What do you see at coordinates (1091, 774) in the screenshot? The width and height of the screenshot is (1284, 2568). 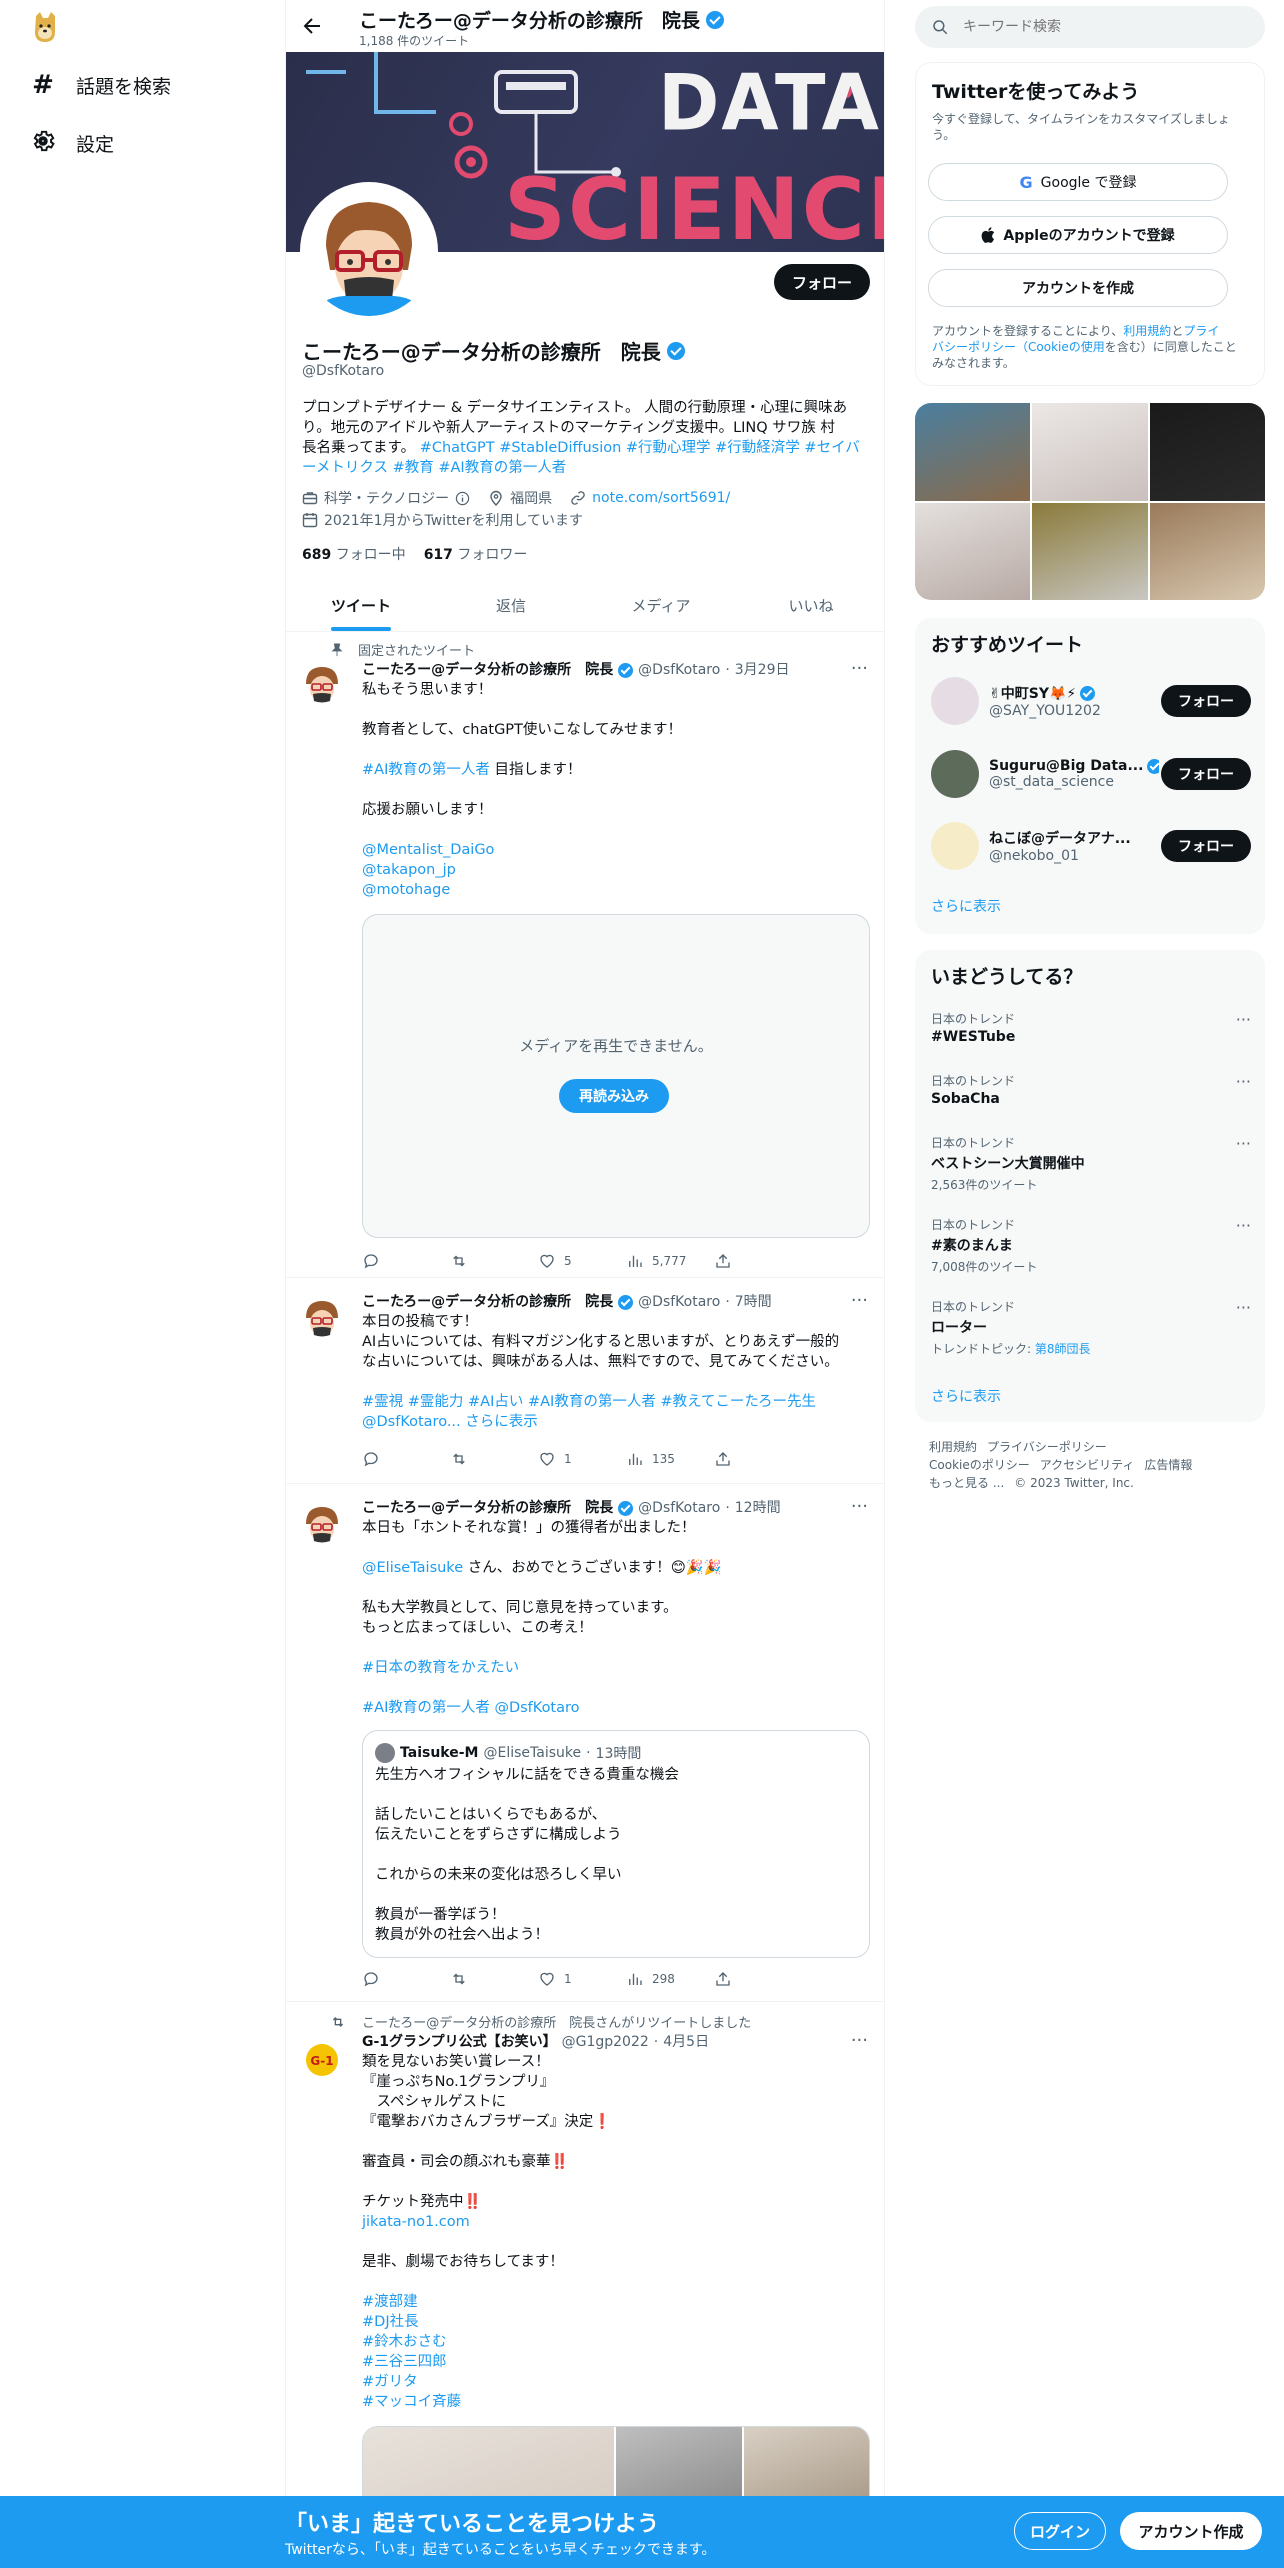 I see `suggested-user: Suguru@Big Data... @st_data_science フォロー` at bounding box center [1091, 774].